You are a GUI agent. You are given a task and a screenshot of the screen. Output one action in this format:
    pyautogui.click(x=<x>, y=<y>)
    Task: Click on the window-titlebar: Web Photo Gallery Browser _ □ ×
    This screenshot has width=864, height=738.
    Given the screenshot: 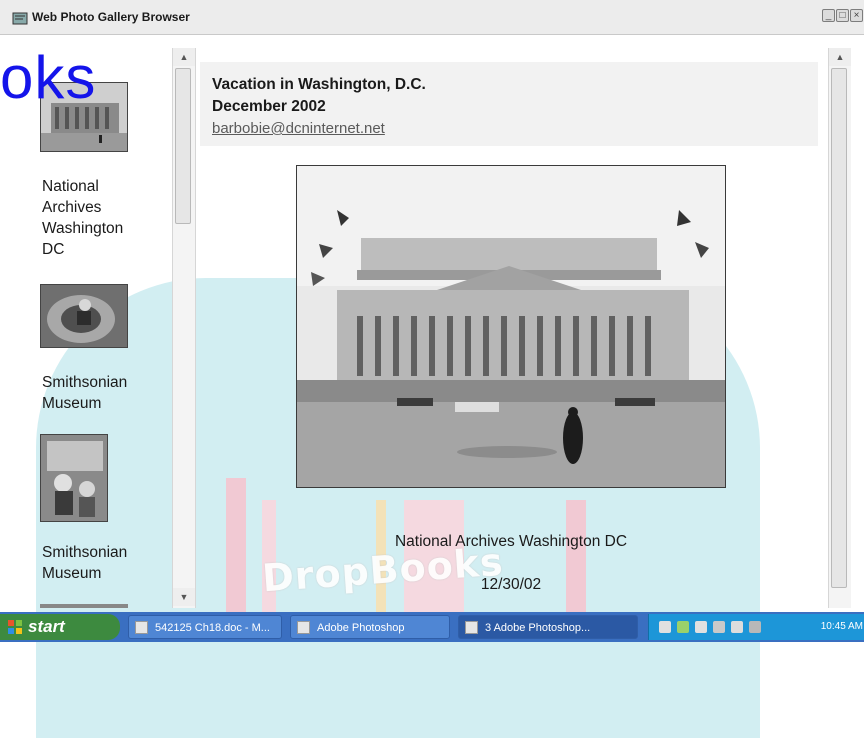 What is the action you would take?
    pyautogui.click(x=432, y=17)
    